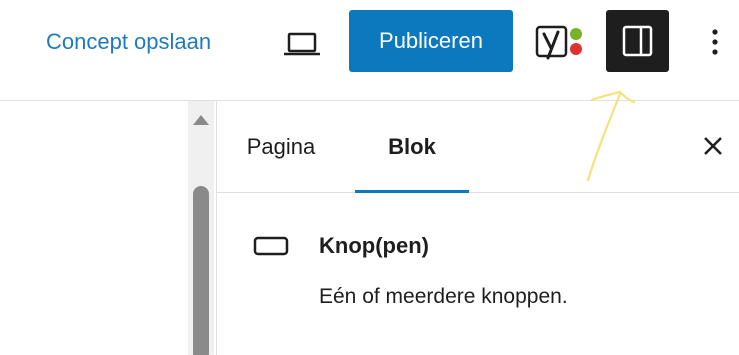  I want to click on tab-block: Blok, so click(412, 147).